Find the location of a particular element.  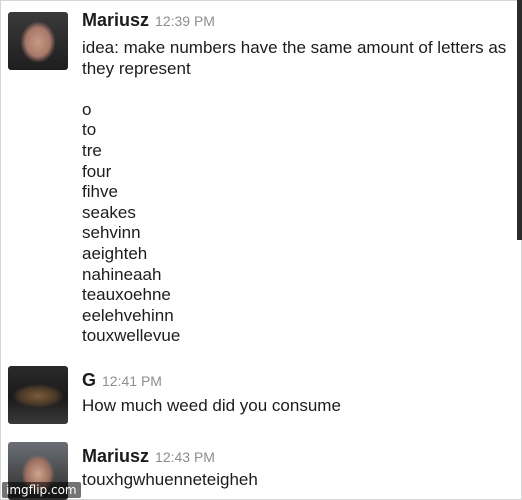

message-line: o is located at coordinates (87, 109).